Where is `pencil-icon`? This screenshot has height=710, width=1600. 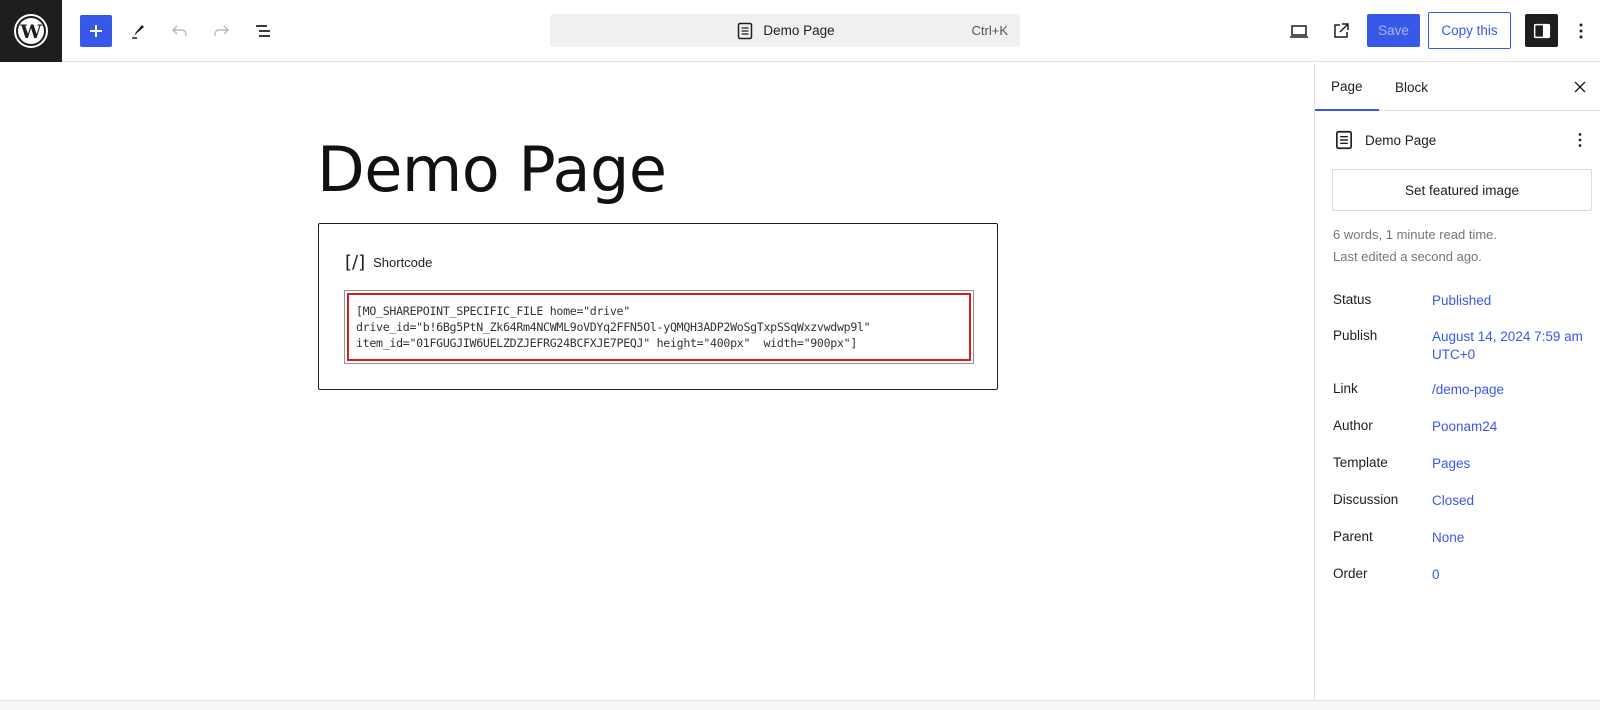 pencil-icon is located at coordinates (138, 32).